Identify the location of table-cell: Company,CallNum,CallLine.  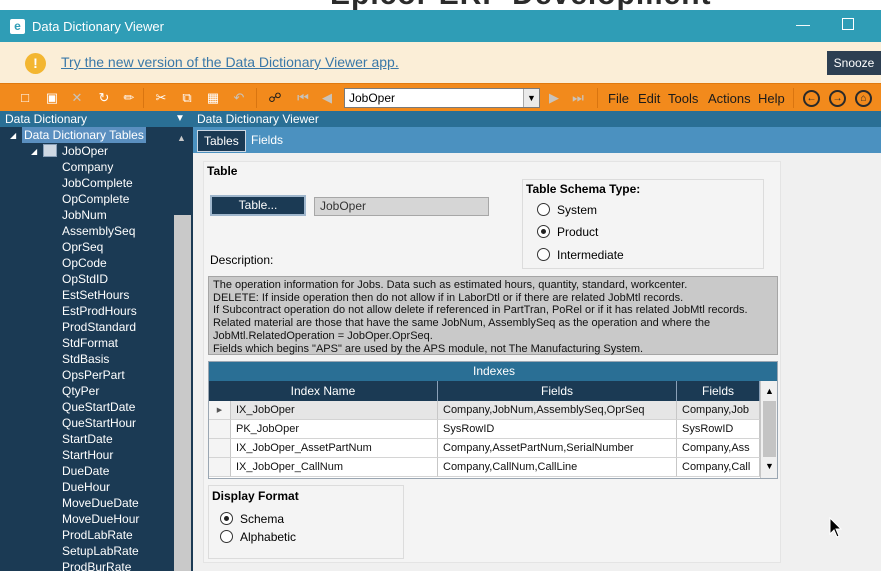
(557, 467).